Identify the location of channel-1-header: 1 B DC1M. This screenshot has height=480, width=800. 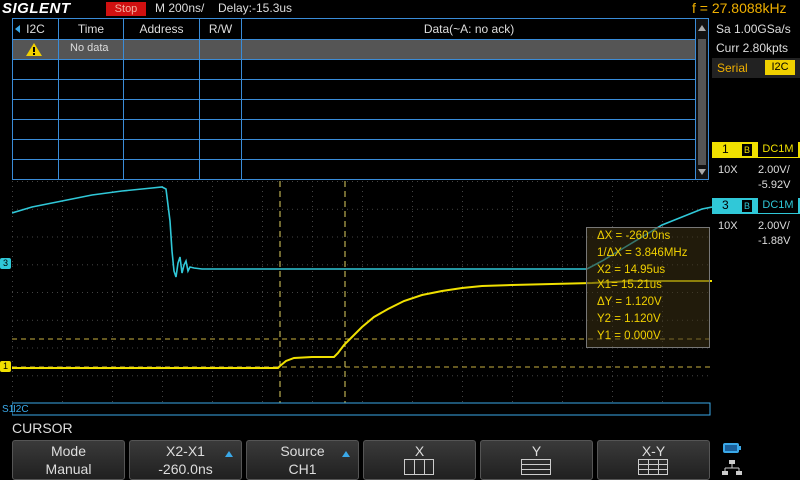
(756, 150).